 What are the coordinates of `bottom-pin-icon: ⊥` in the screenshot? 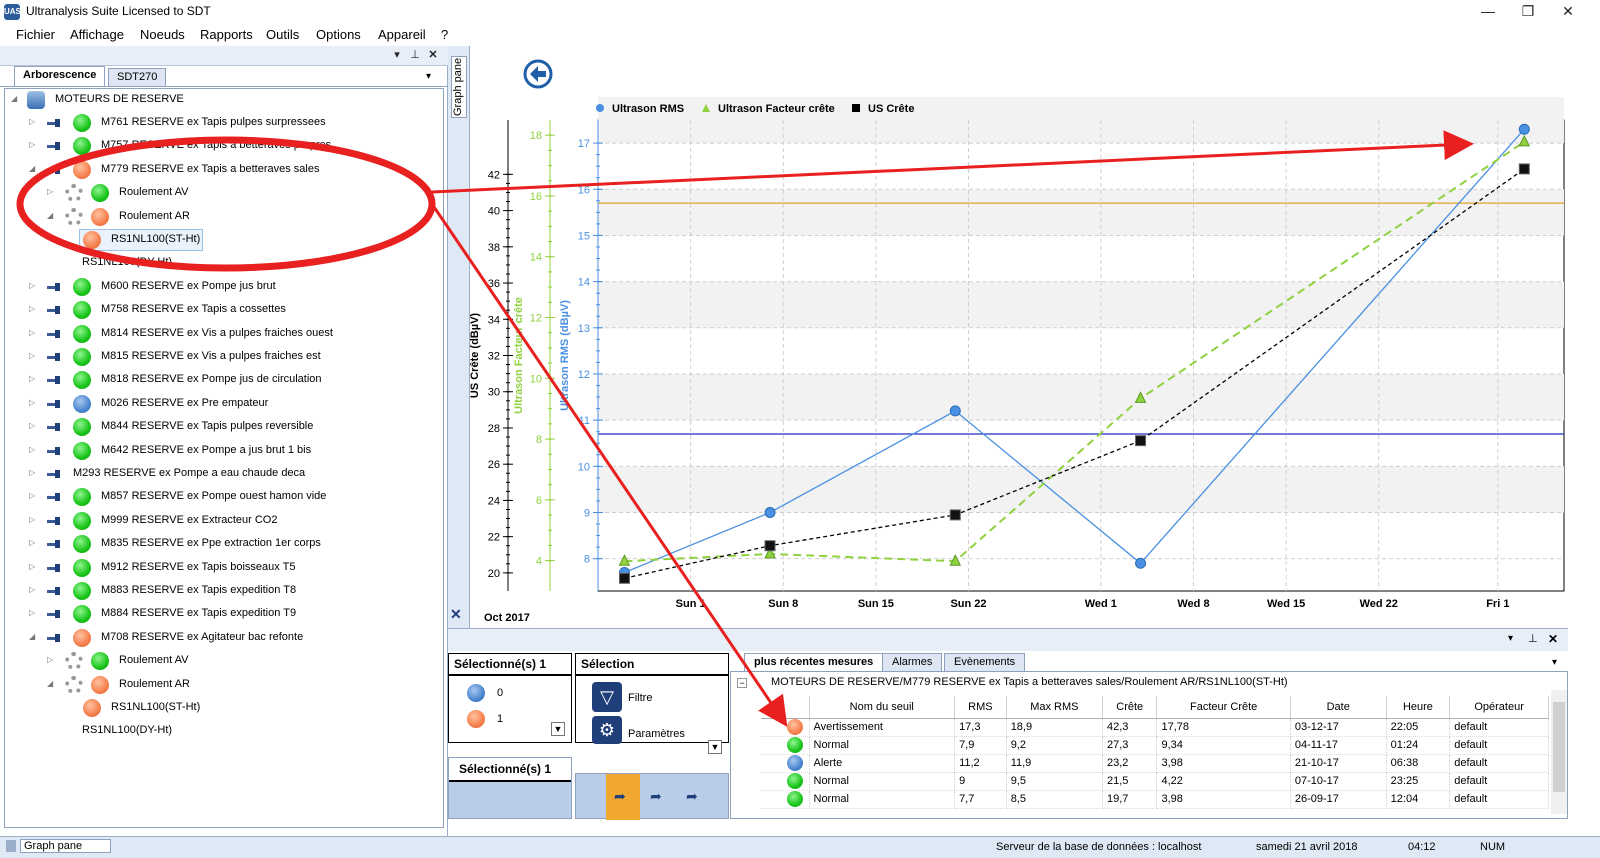 It's located at (1533, 638).